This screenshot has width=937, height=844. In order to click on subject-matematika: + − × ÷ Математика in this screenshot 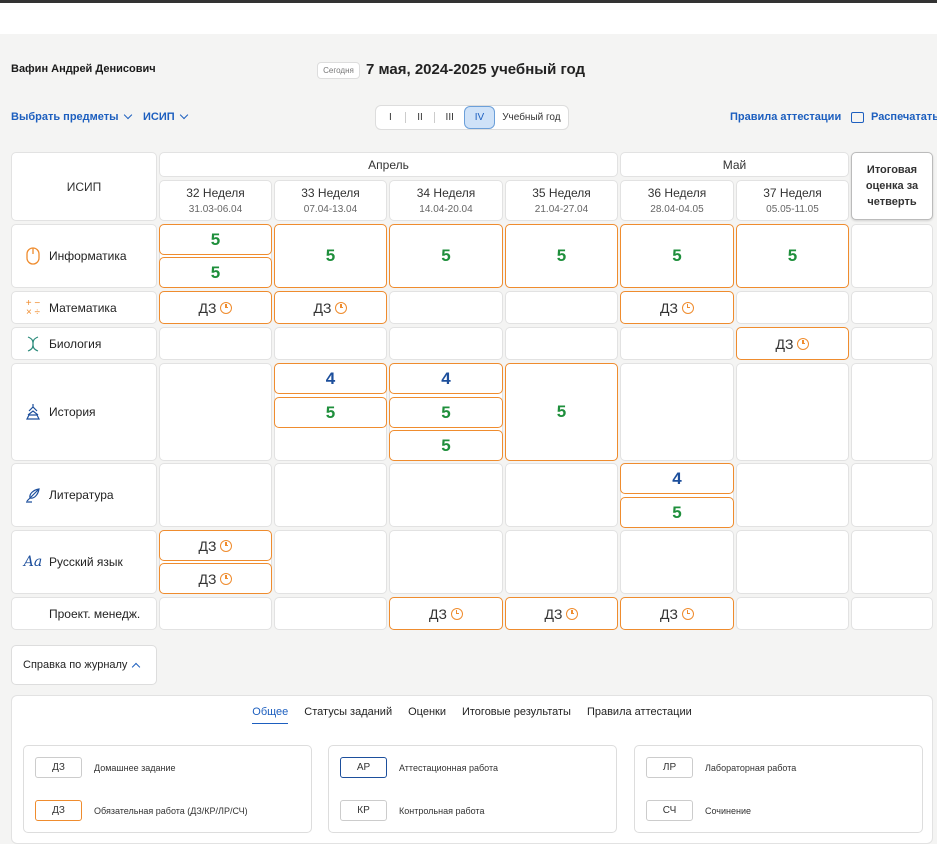, I will do `click(84, 307)`.